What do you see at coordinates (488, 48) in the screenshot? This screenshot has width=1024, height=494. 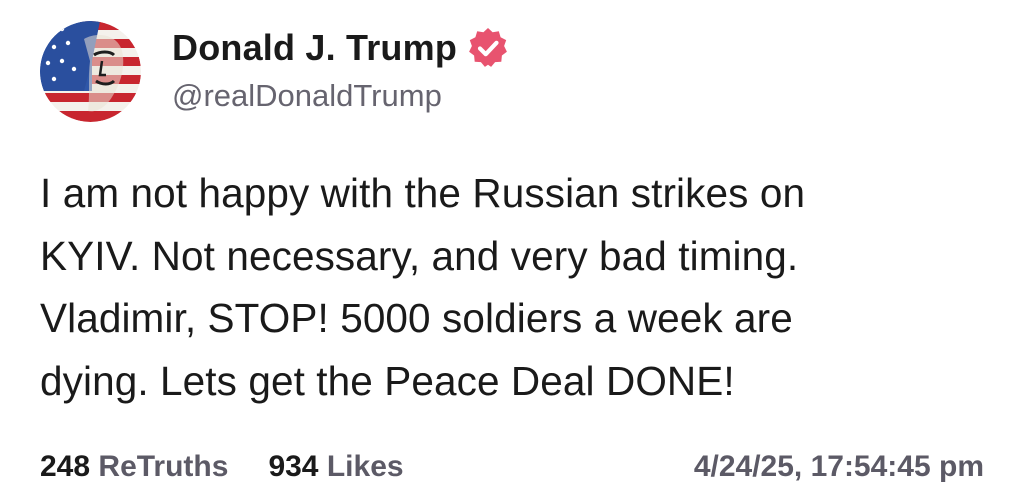 I see `verified-badge-icon` at bounding box center [488, 48].